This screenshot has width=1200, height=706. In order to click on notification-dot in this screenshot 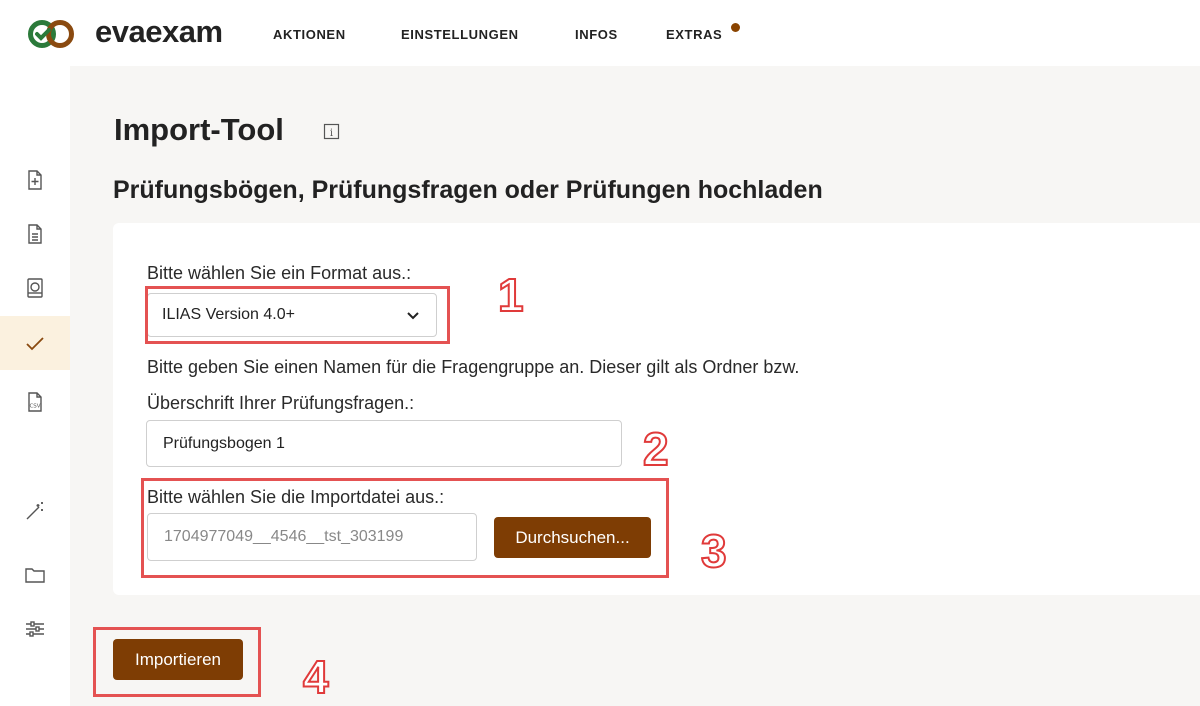, I will do `click(735, 27)`.